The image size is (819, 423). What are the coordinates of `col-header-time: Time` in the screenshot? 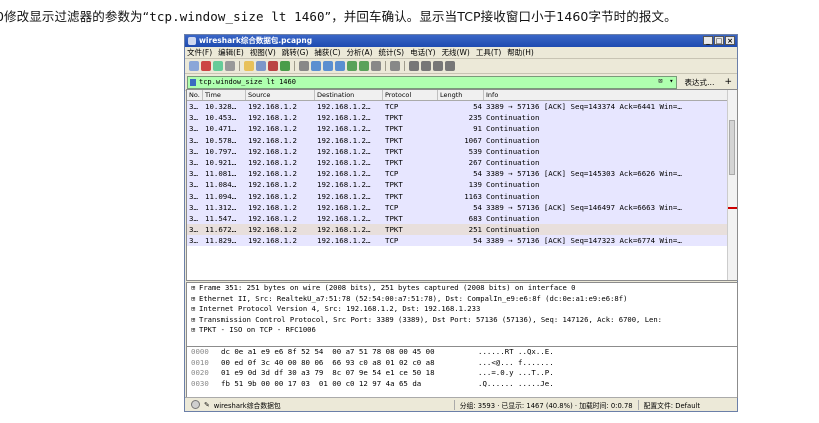 It's located at (224, 95).